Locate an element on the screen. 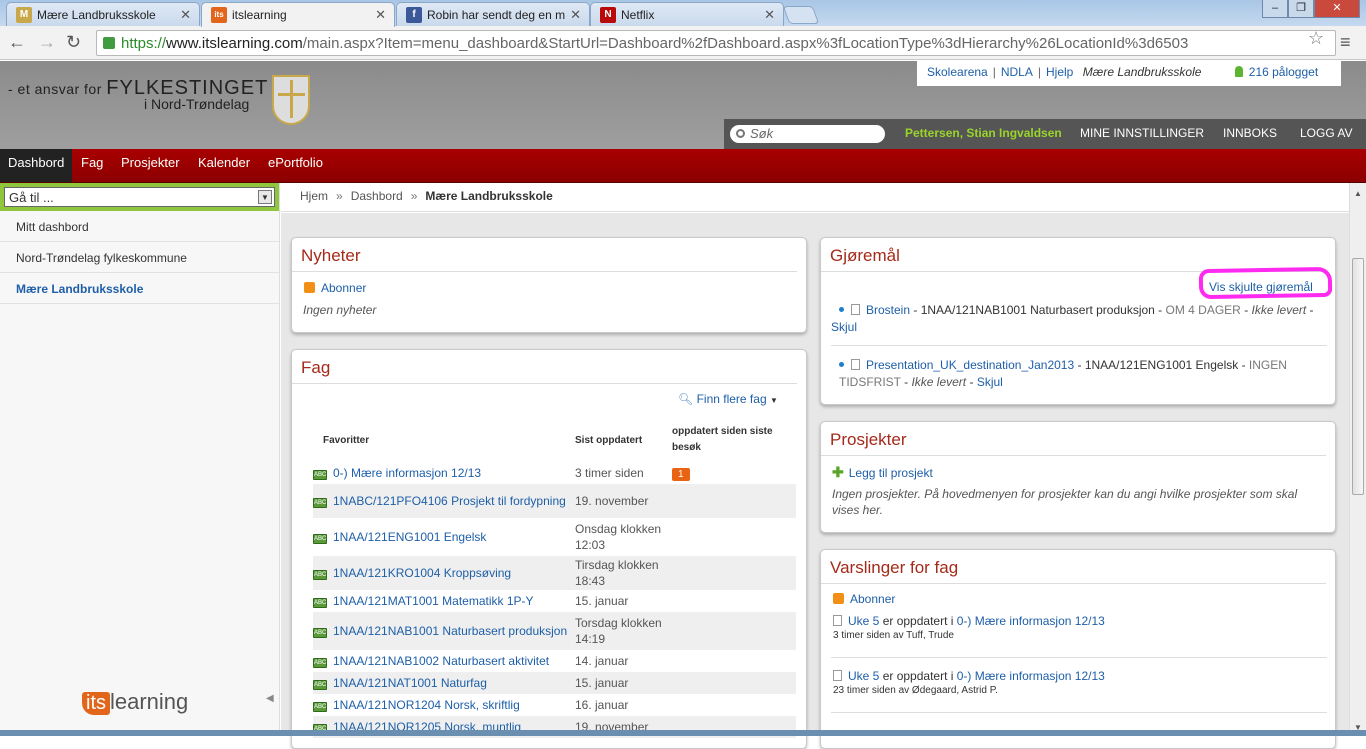  ndla-link: NDLA is located at coordinates (1017, 72).